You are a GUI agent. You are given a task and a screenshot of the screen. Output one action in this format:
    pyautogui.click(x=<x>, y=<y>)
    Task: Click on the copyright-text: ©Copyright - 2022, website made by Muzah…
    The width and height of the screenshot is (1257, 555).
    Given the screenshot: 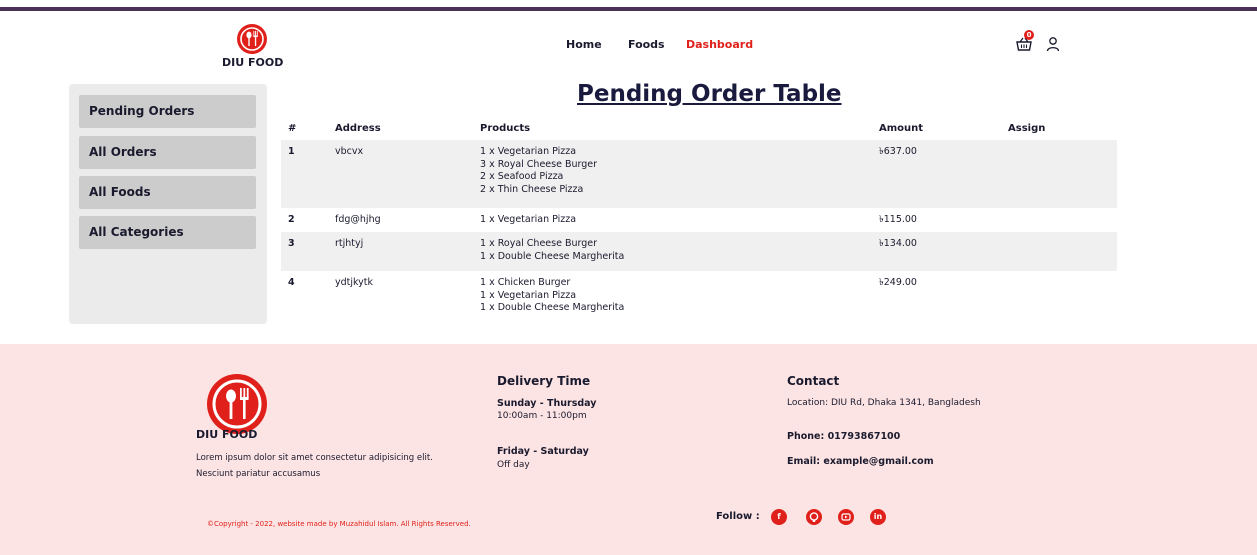 What is the action you would take?
    pyautogui.click(x=339, y=524)
    